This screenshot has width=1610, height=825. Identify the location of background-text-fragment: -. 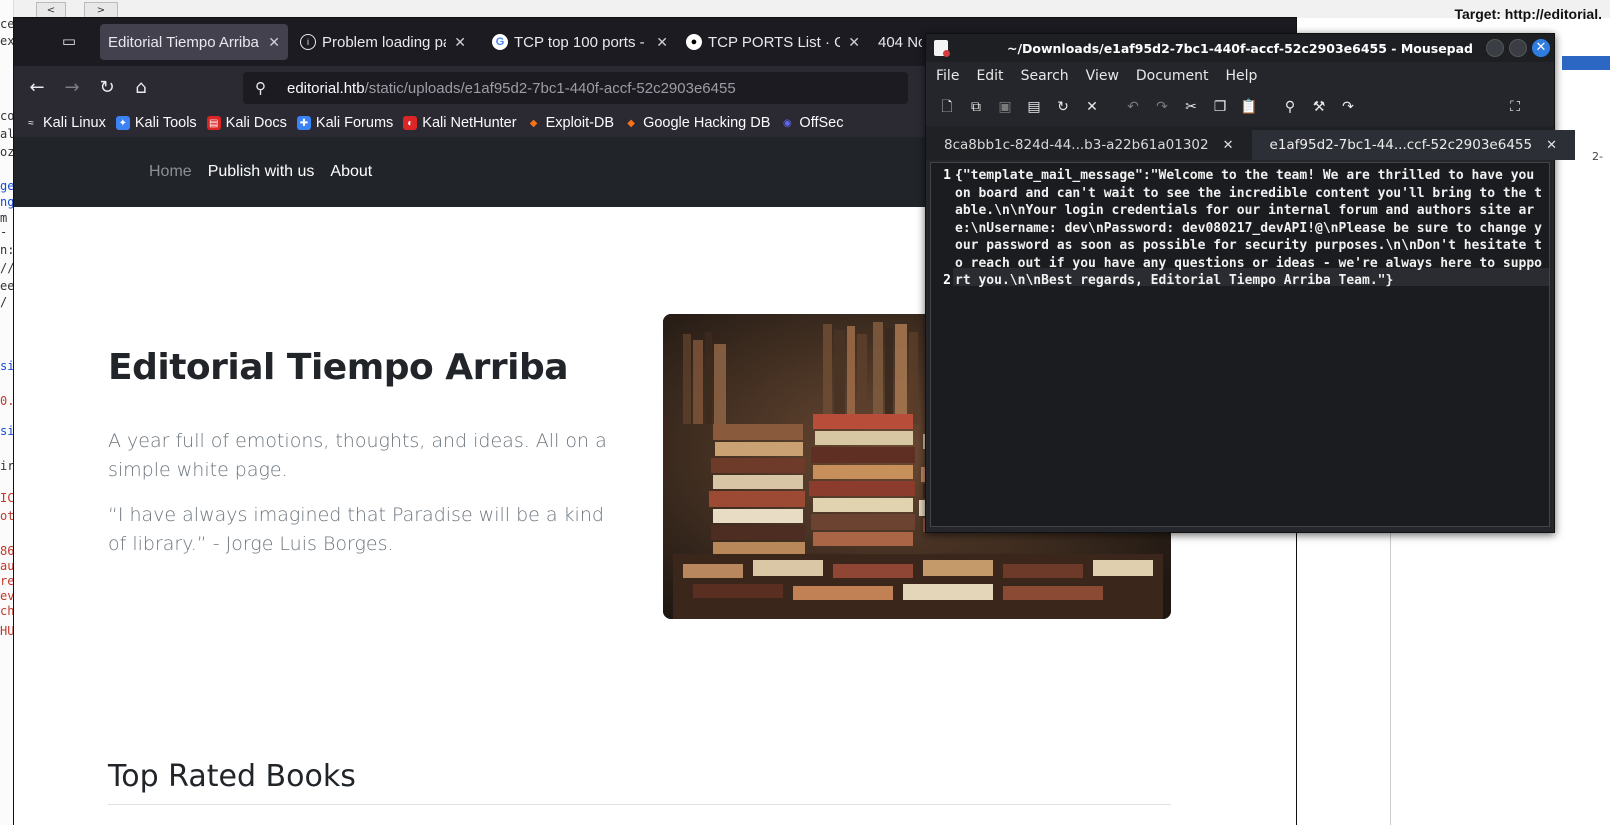
(4, 232).